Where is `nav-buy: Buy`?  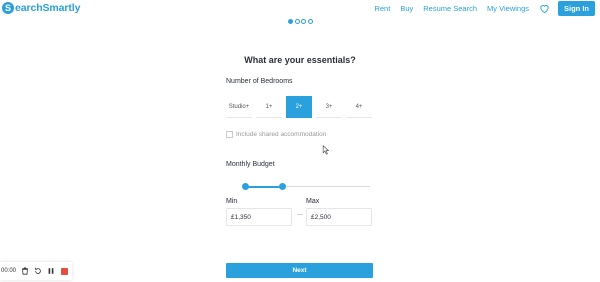 nav-buy: Buy is located at coordinates (406, 8).